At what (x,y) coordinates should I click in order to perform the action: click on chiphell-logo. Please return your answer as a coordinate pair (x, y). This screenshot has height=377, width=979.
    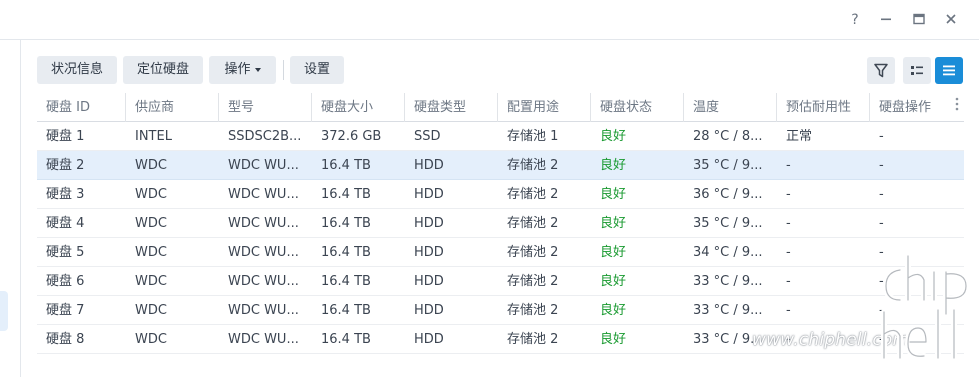
    Looking at the image, I should click on (925, 307).